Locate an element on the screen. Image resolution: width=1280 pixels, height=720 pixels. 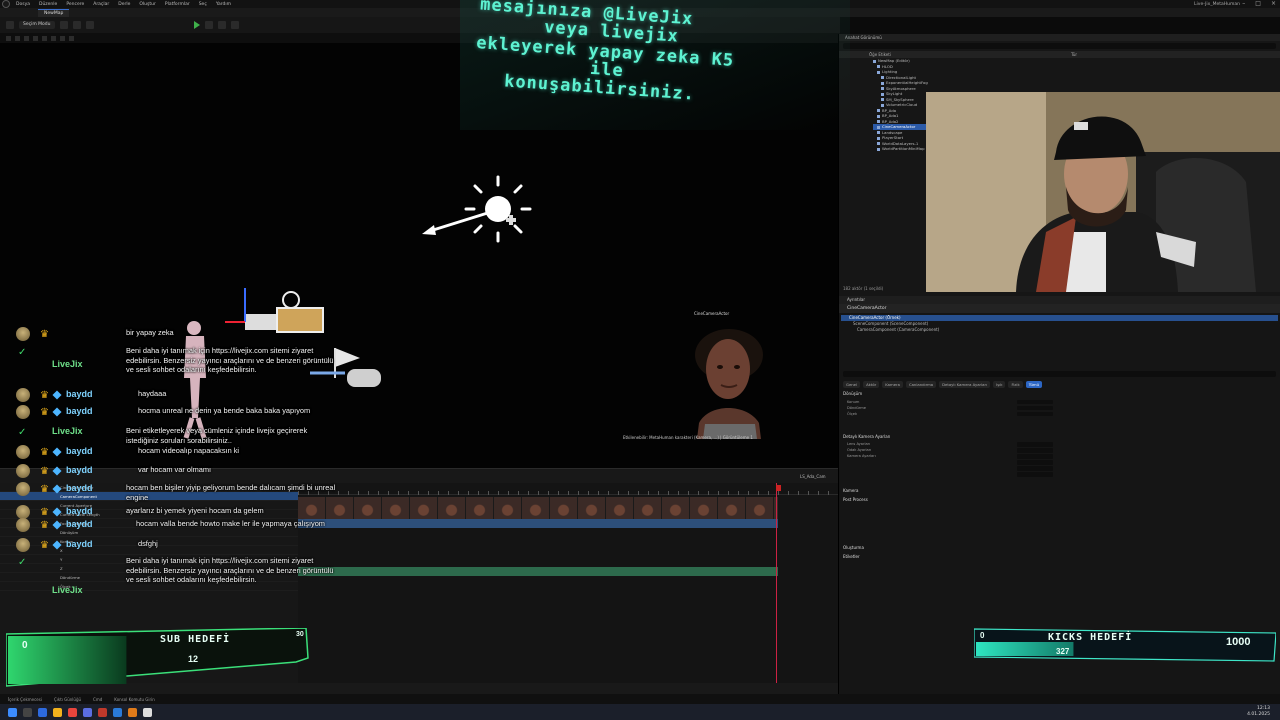
grid-snap-icon is located at coordinates (71, 38).